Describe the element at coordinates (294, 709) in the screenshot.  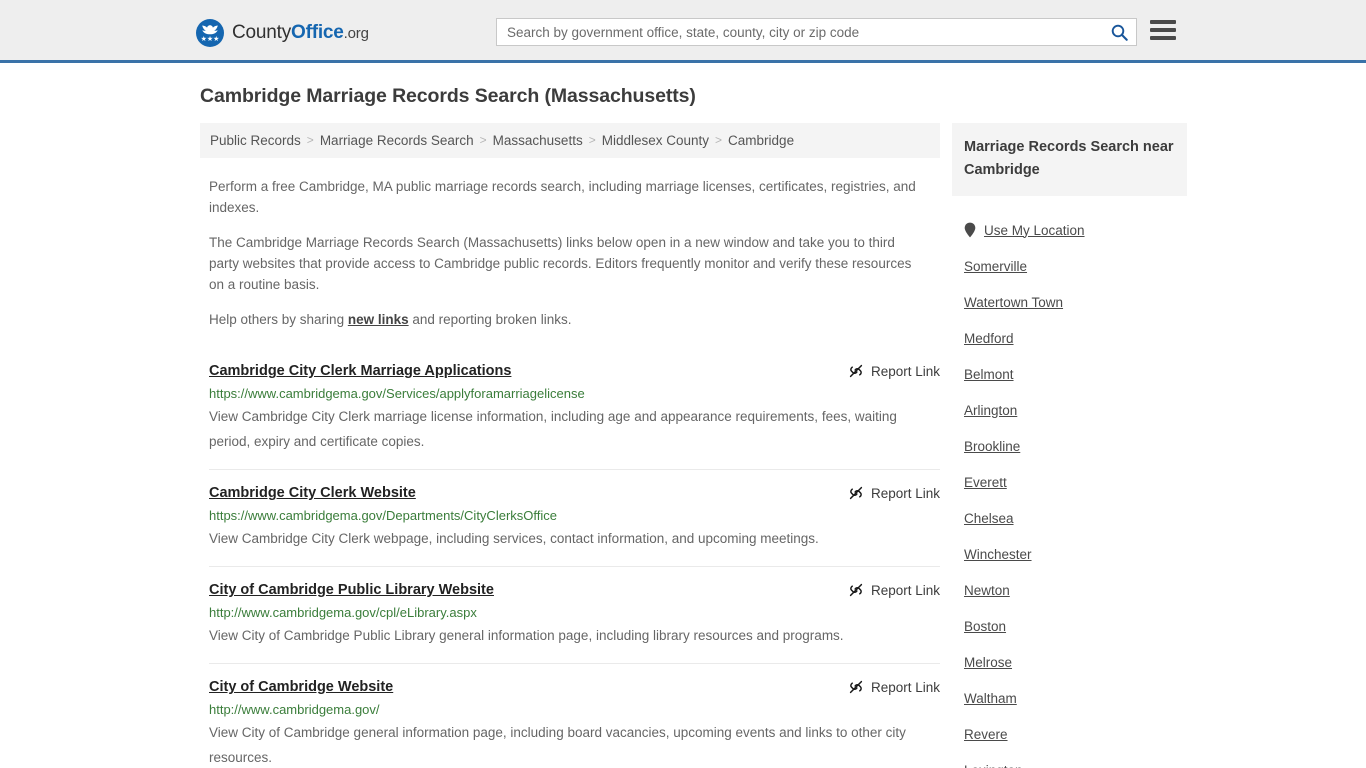
I see `result-url: http://www.cambridgema.gov/` at that location.